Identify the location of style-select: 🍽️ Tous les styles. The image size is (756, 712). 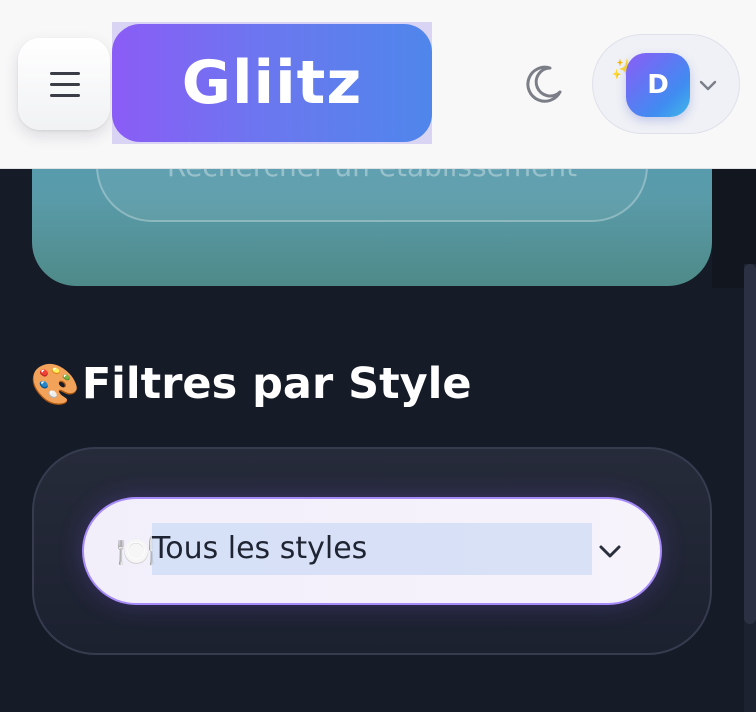
(372, 551).